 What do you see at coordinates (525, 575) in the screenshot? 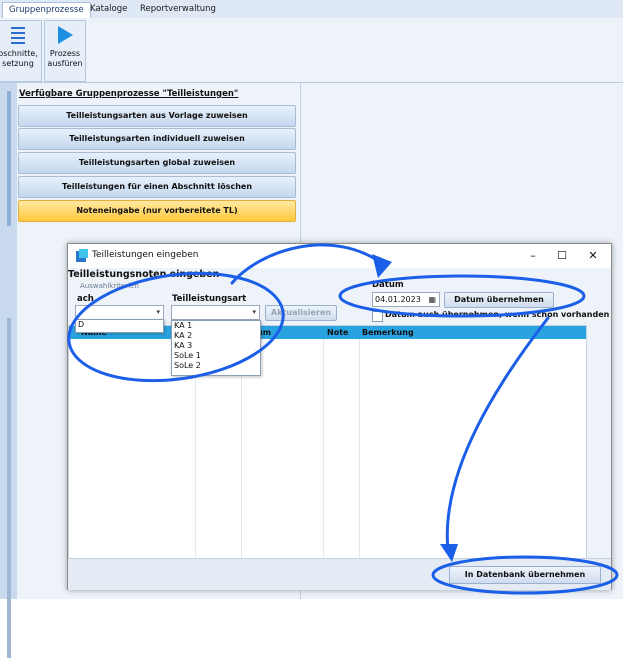
I see `annotation-ellipse-save` at bounding box center [525, 575].